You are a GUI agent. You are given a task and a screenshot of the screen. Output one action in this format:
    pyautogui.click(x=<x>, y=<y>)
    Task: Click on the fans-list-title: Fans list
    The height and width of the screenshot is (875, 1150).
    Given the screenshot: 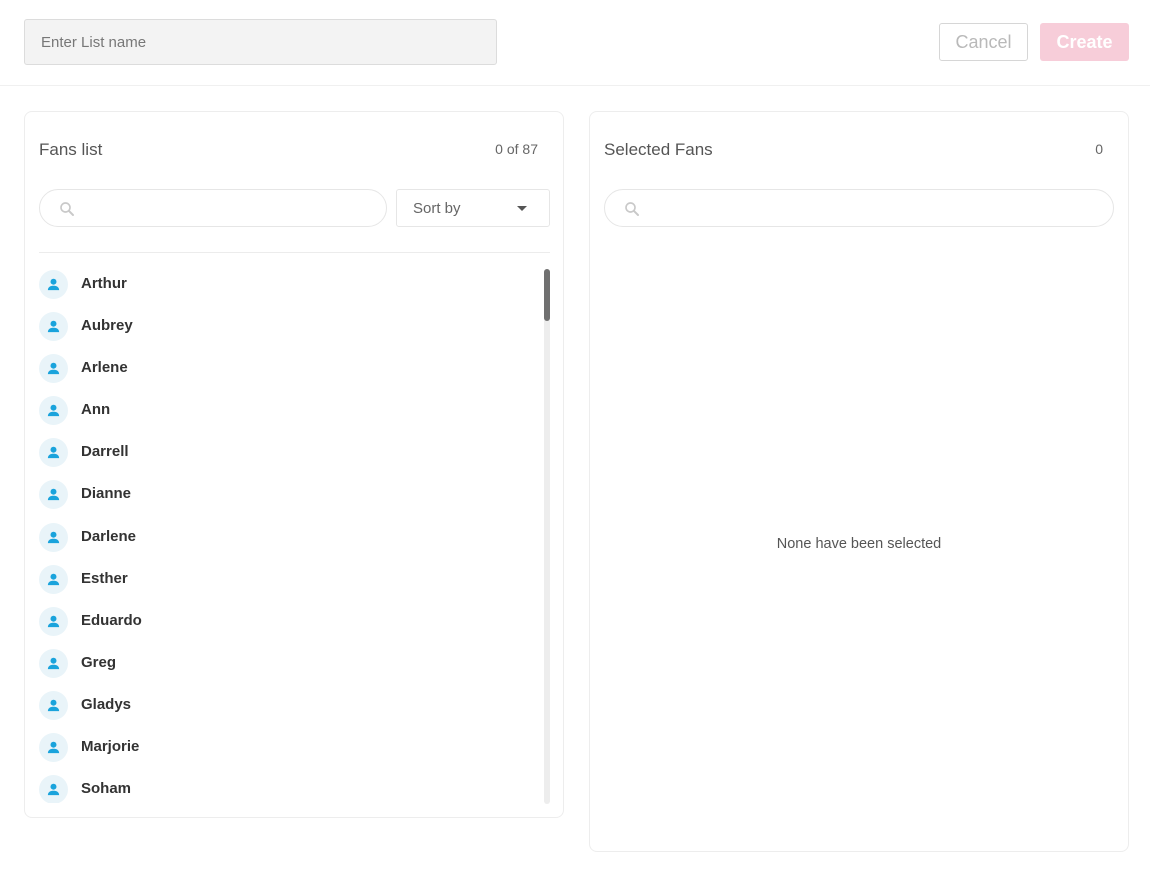 What is the action you would take?
    pyautogui.click(x=71, y=149)
    